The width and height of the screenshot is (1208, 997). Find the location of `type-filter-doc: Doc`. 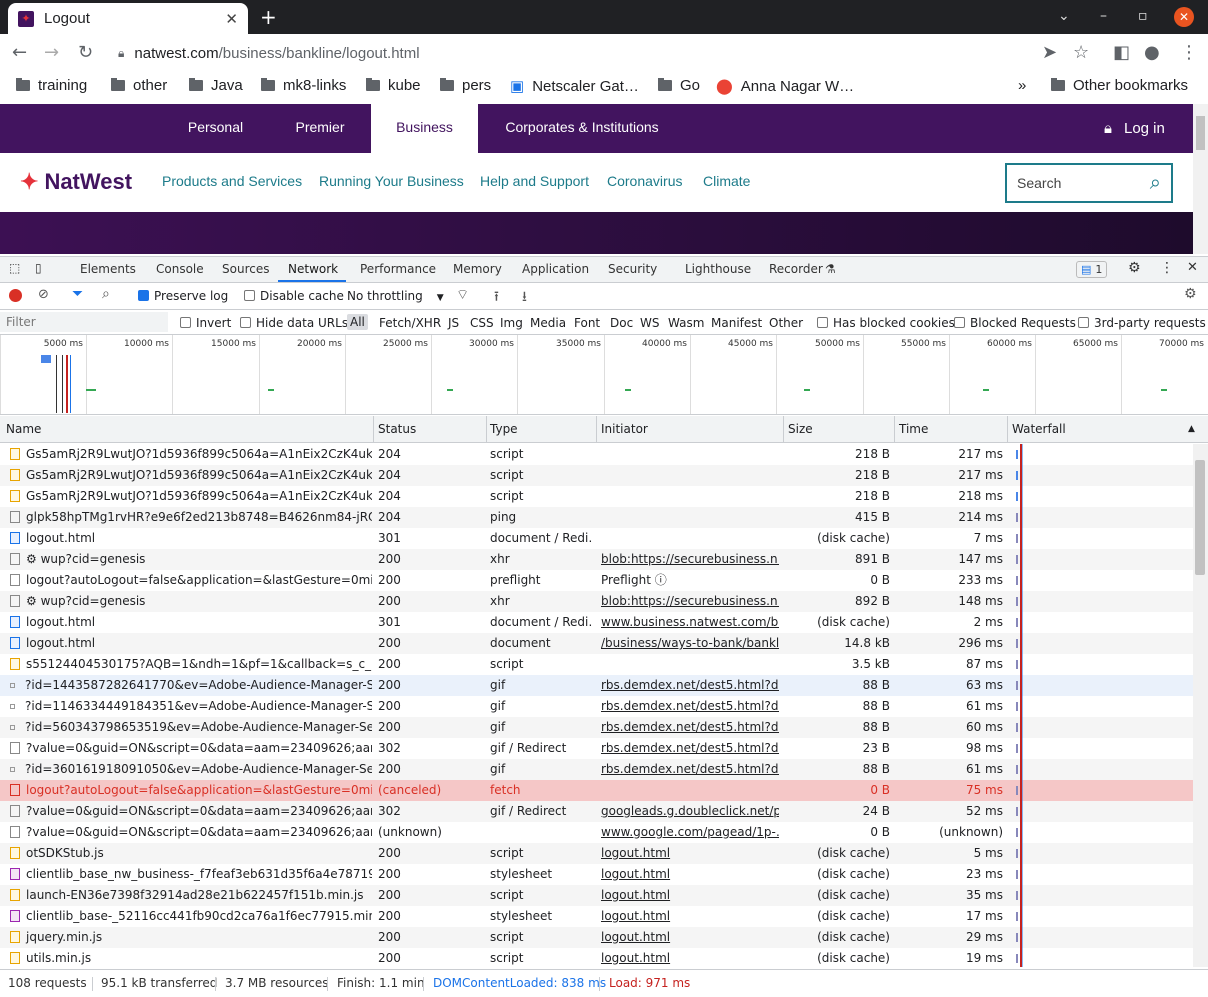

type-filter-doc: Doc is located at coordinates (621, 323).